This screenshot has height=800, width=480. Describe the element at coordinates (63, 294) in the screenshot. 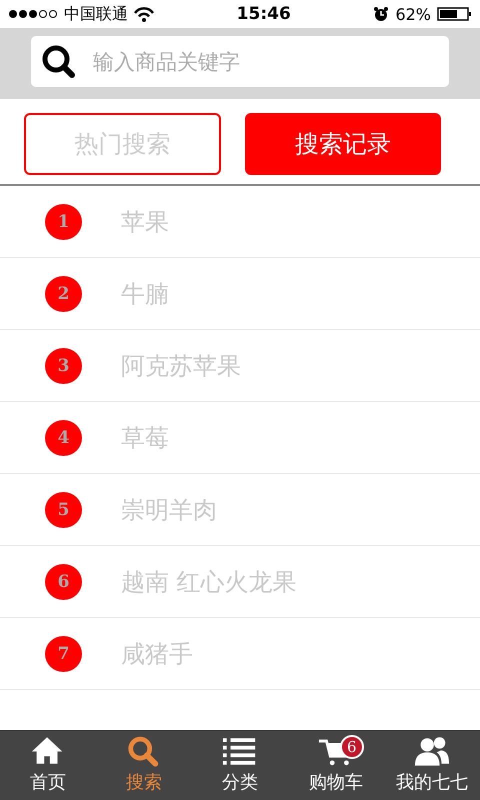

I see `rank-badge: 2` at that location.